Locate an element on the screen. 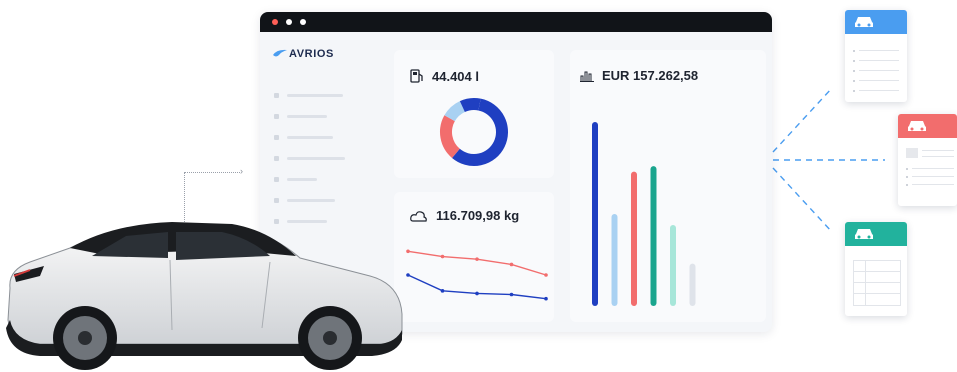  co2-line-chart is located at coordinates (477, 275).